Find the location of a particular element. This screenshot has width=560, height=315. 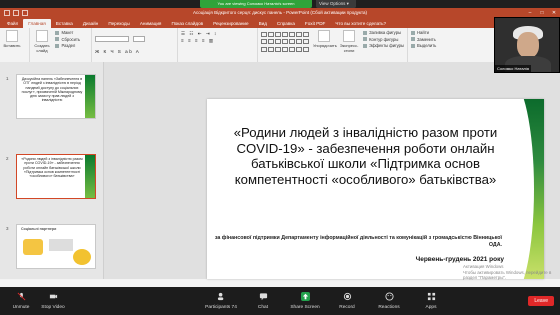

slide-decoration is located at coordinates (515, 189).